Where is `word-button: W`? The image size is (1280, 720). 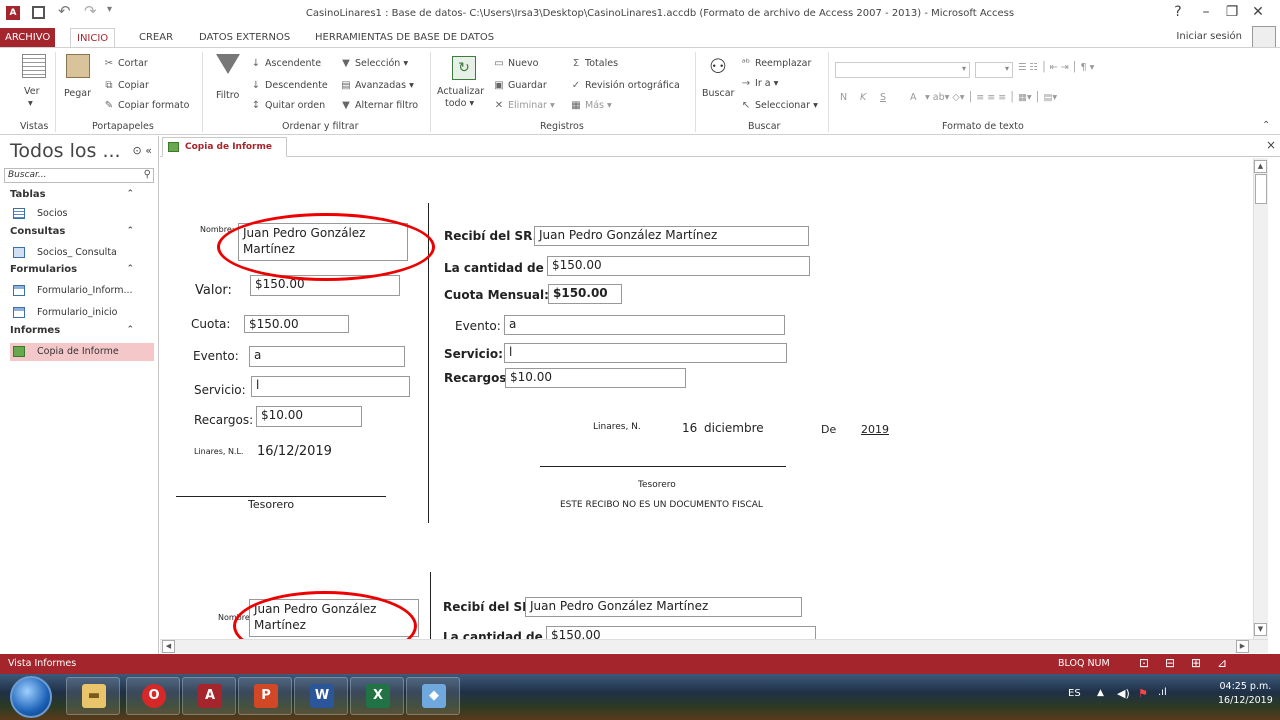 word-button: W is located at coordinates (321, 696).